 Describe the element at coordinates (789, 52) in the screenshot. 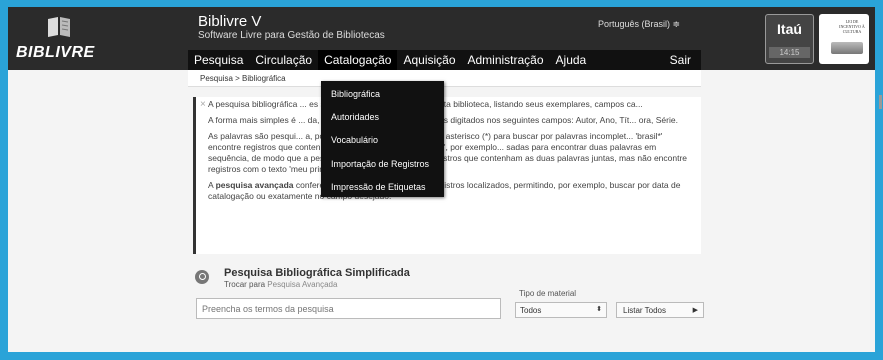

I see `clock: 14:15` at that location.